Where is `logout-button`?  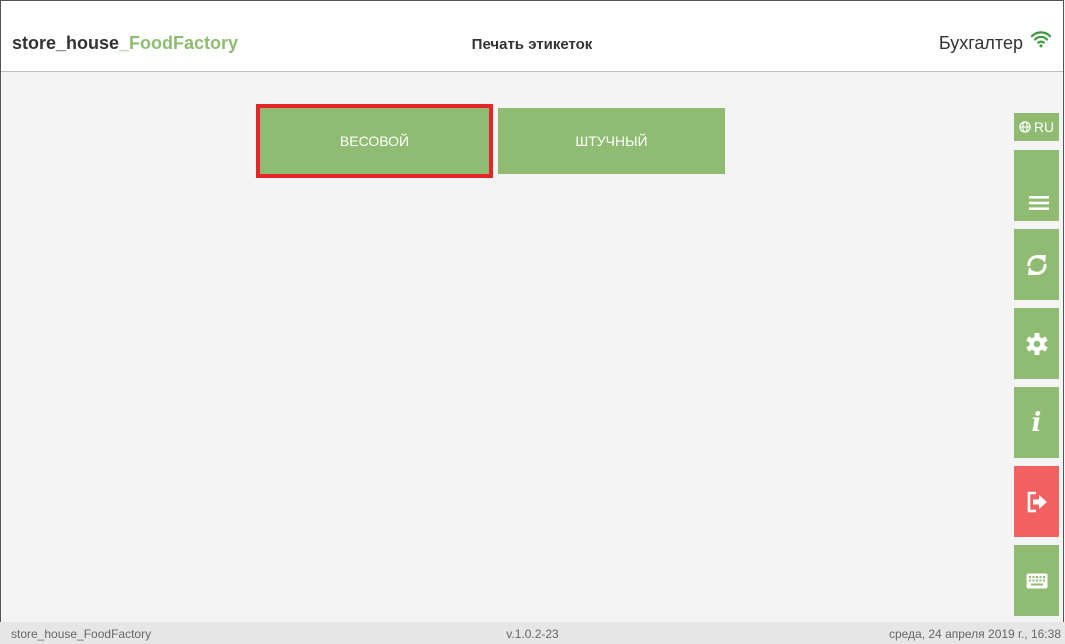
logout-button is located at coordinates (1036, 501).